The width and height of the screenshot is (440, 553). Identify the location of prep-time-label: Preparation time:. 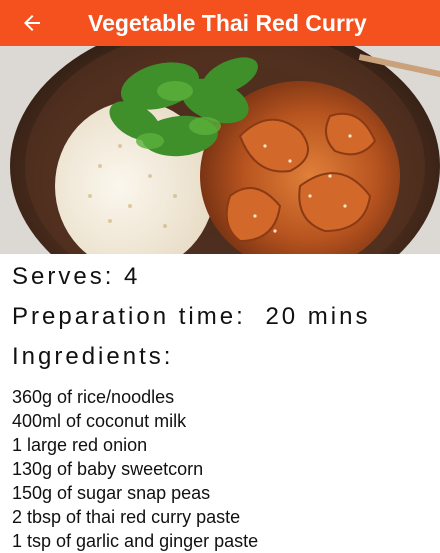
(129, 316).